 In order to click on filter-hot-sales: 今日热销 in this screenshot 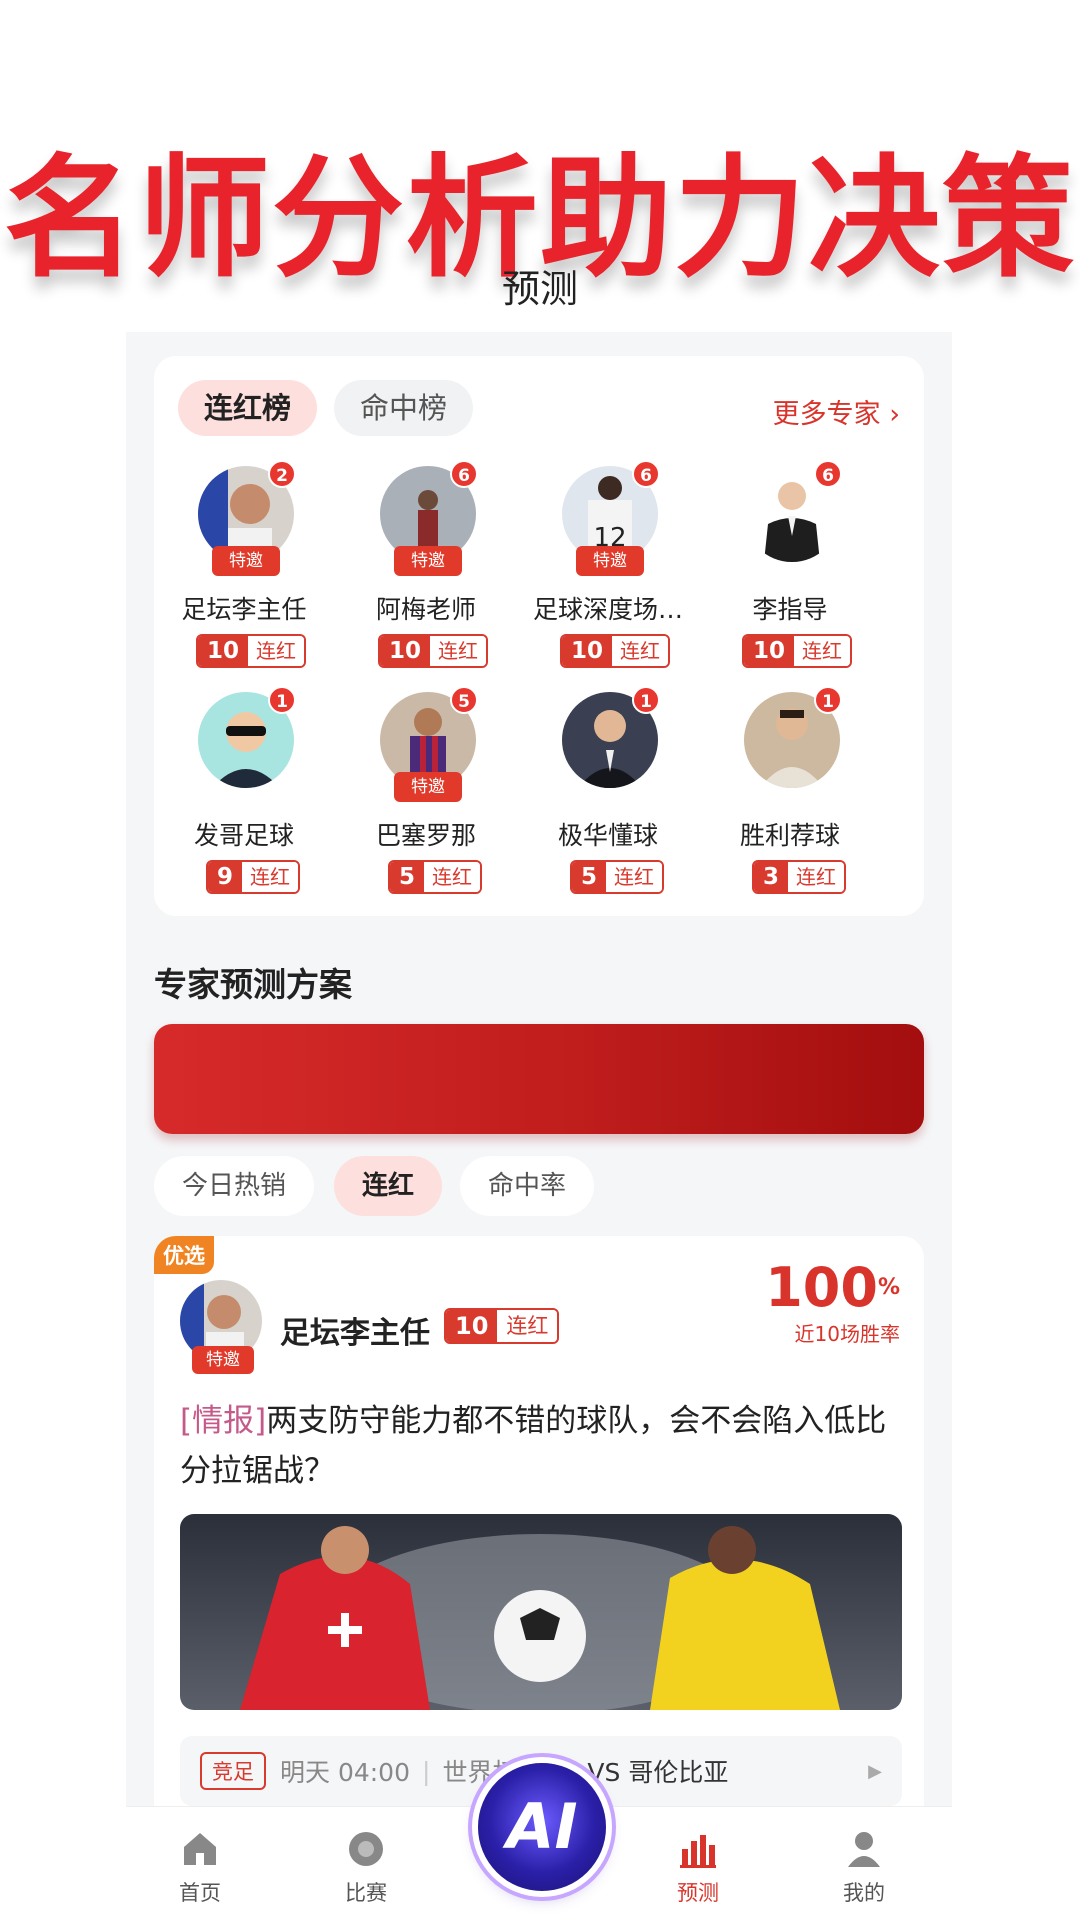, I will do `click(234, 1186)`.